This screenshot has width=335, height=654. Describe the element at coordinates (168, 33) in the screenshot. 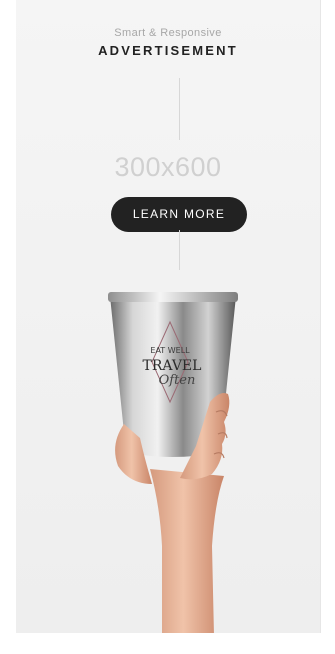

I see `ad-kicker: Smart & Responsive` at that location.